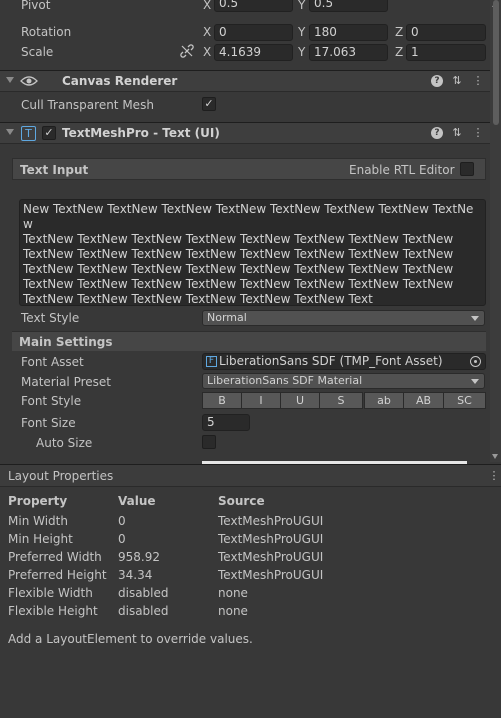  What do you see at coordinates (57, 575) in the screenshot?
I see `row-property: Preferred Height` at bounding box center [57, 575].